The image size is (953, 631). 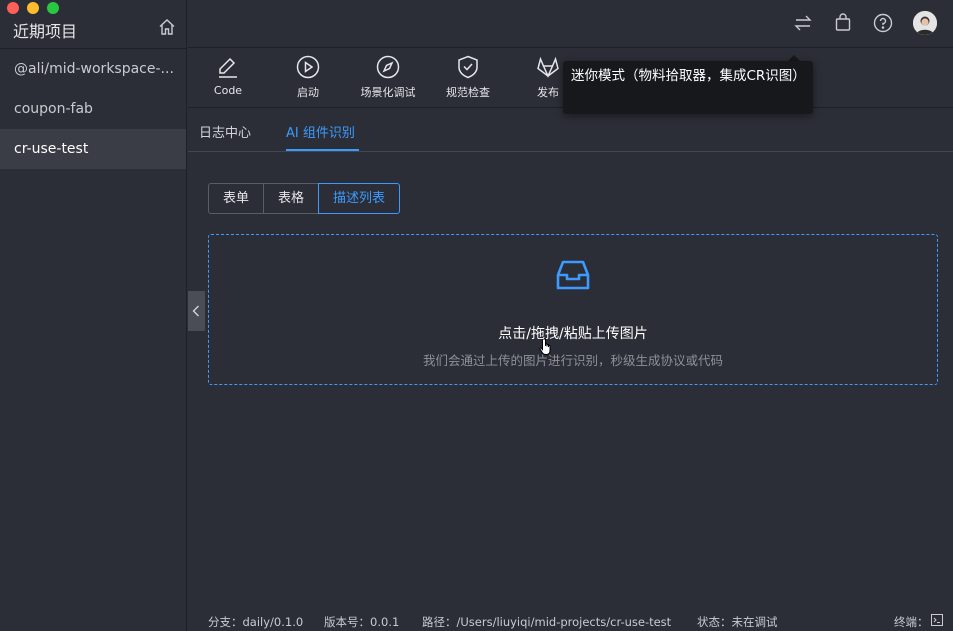 I want to click on minimize-window-button, so click(x=33, y=8).